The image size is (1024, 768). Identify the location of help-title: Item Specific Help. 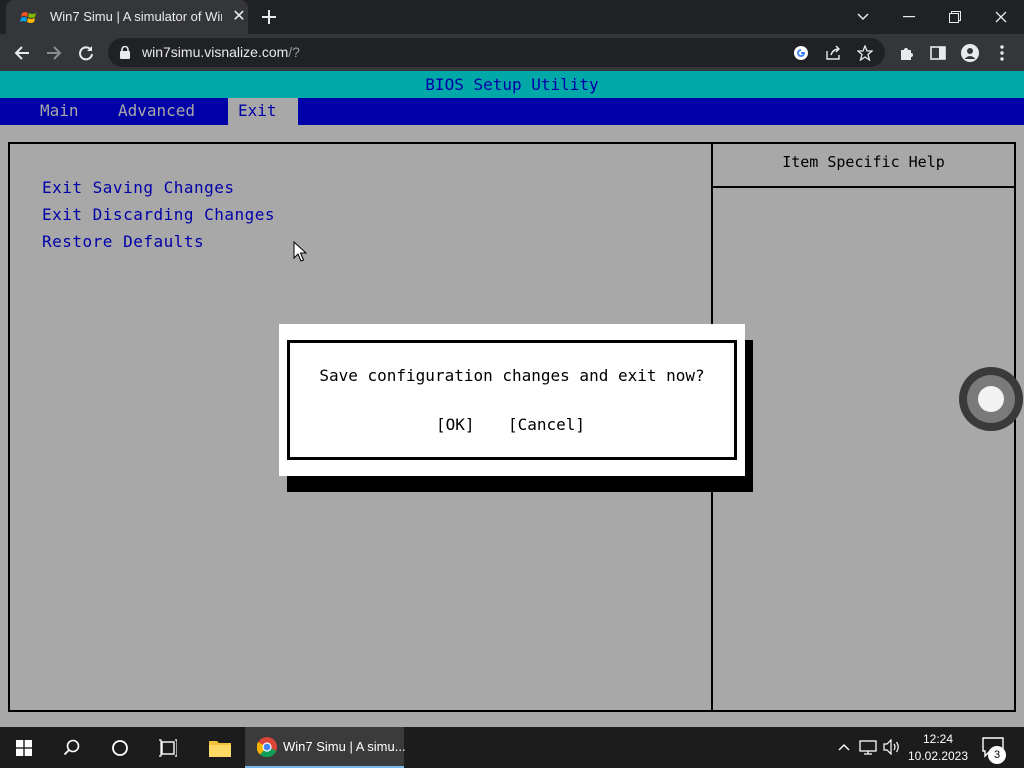
(863, 162).